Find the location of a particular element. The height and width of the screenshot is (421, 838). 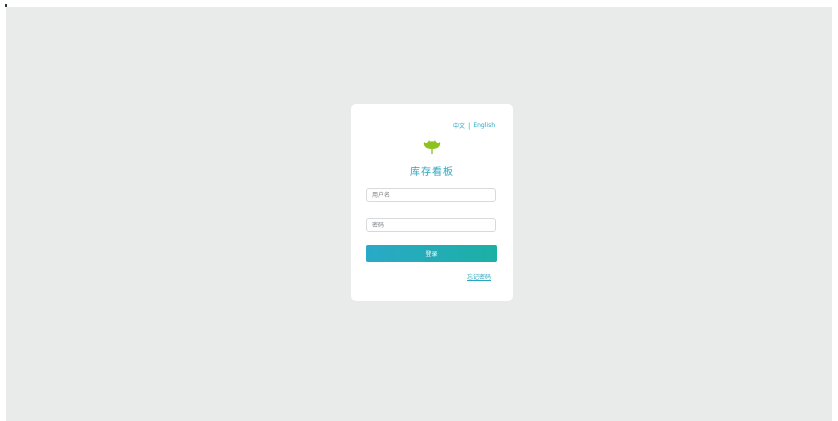

login-card: 中文 | English 库存看板 登录 忘记密码 is located at coordinates (432, 202).